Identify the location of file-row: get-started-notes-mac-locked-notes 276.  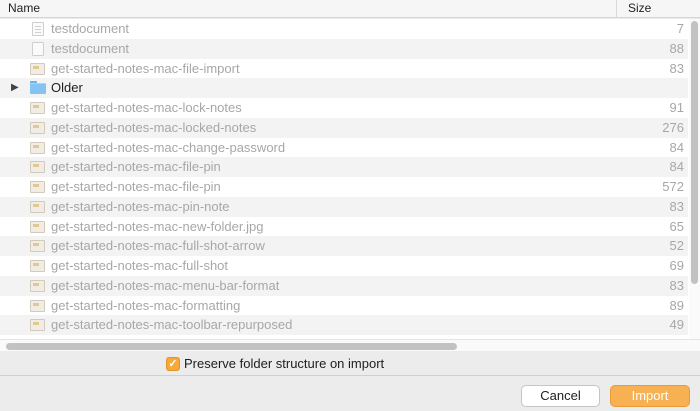
(344, 127).